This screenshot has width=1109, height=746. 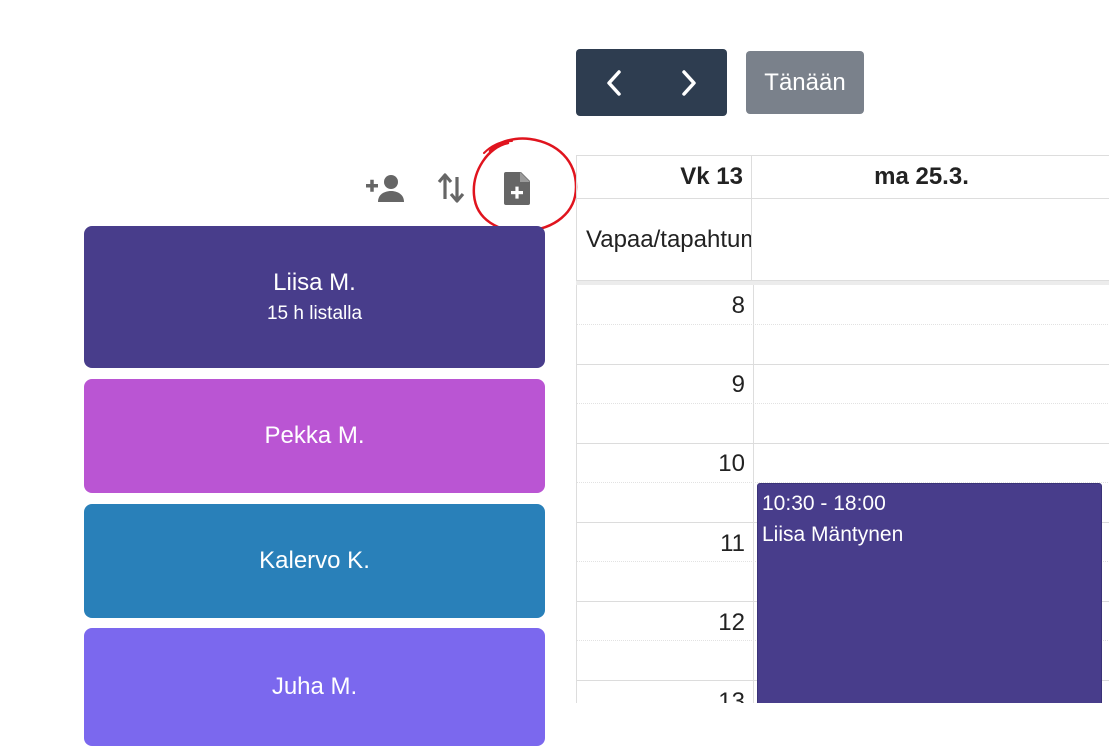 I want to click on date-navigation, so click(x=651, y=82).